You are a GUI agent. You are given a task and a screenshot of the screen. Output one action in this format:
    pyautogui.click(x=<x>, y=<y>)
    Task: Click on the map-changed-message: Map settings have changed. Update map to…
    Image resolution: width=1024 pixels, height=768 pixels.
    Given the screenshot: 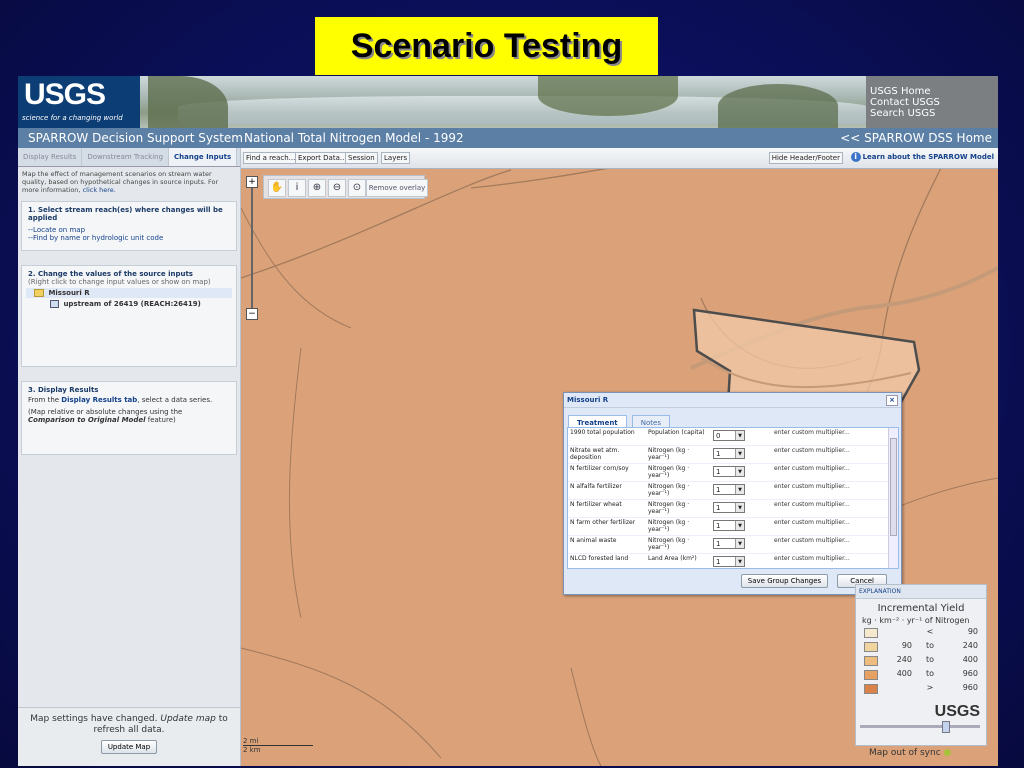 What is the action you would take?
    pyautogui.click(x=129, y=724)
    